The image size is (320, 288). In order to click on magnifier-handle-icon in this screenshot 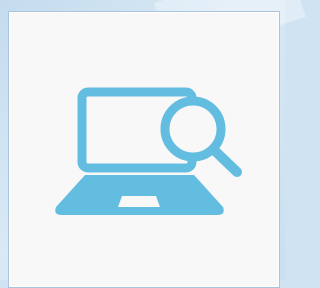, I will do `click(225, 161)`.